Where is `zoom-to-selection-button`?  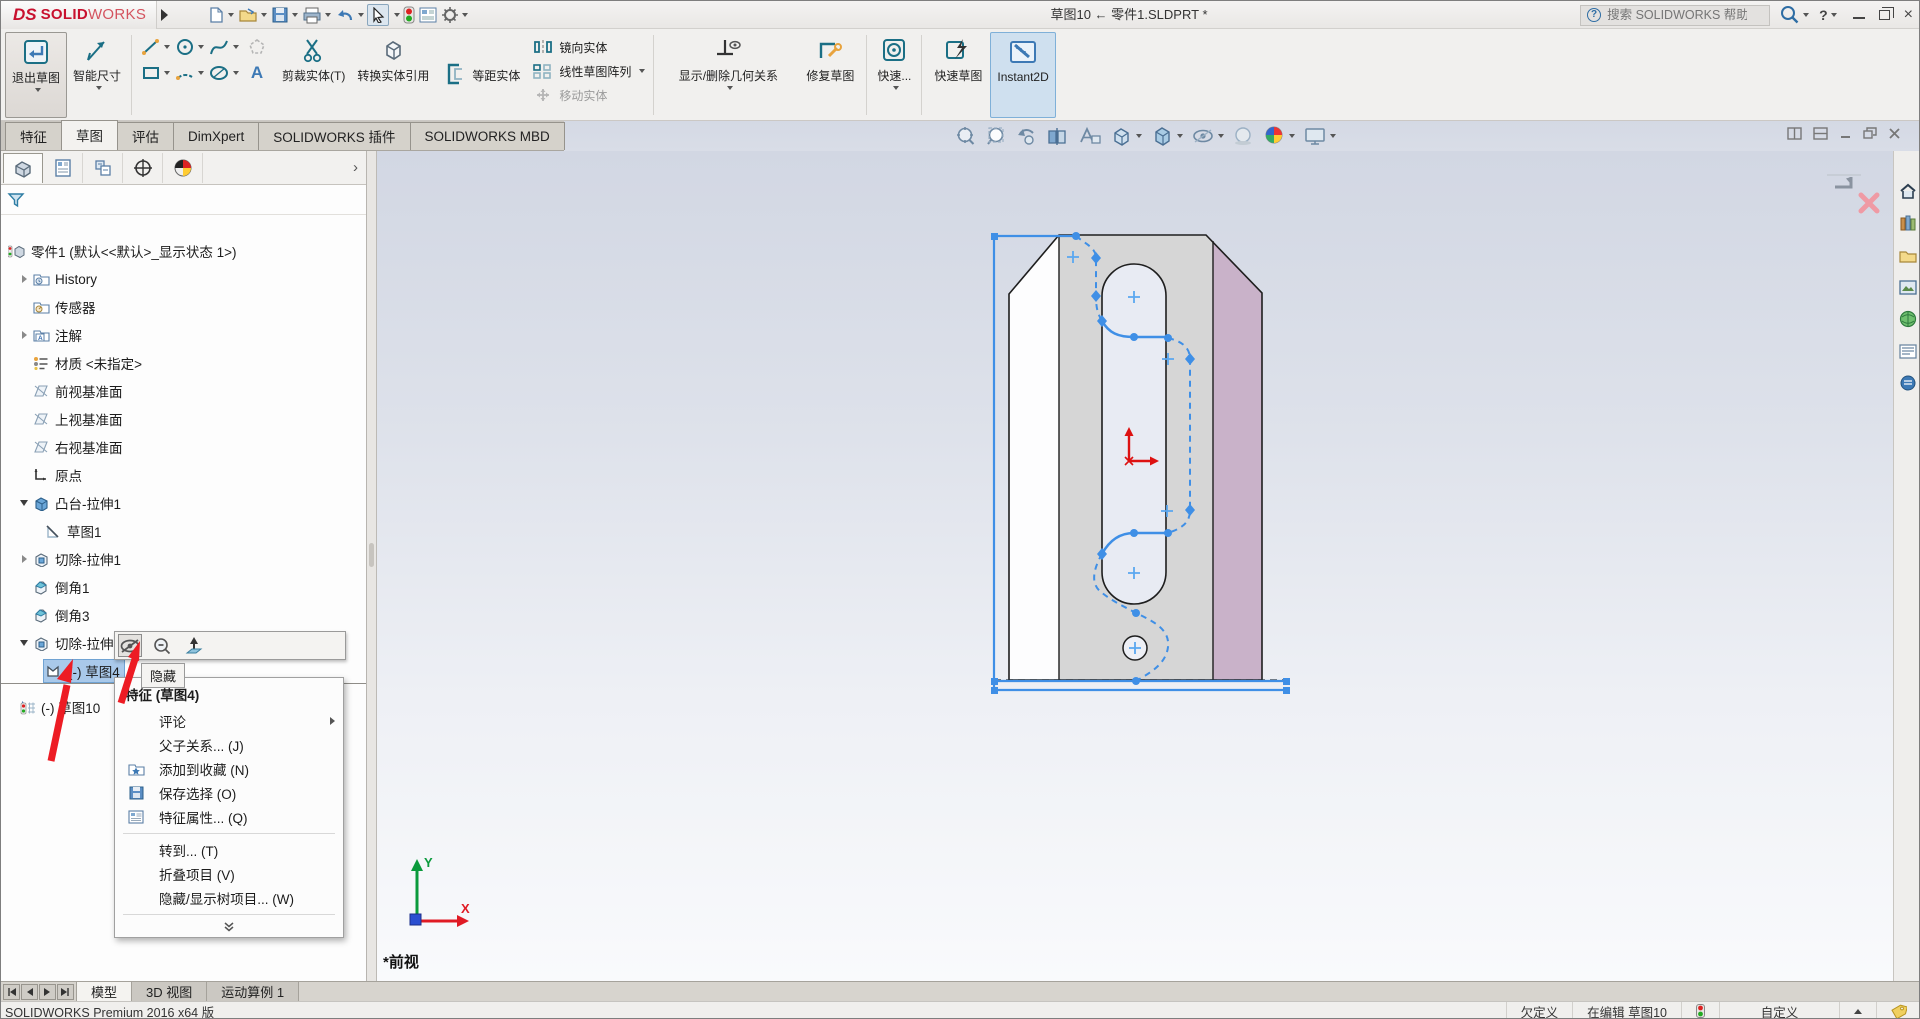
zoom-to-selection-button is located at coordinates (162, 645).